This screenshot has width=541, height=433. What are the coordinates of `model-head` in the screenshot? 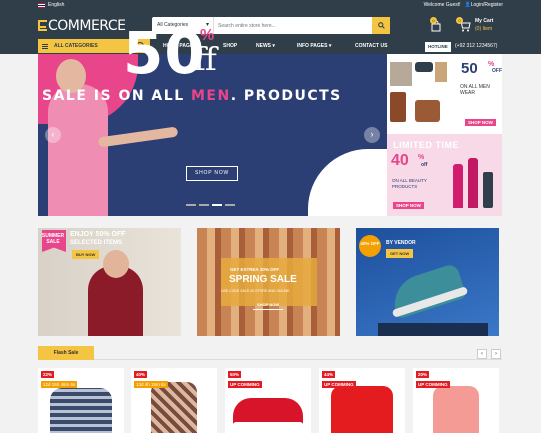 It's located at (116, 264).